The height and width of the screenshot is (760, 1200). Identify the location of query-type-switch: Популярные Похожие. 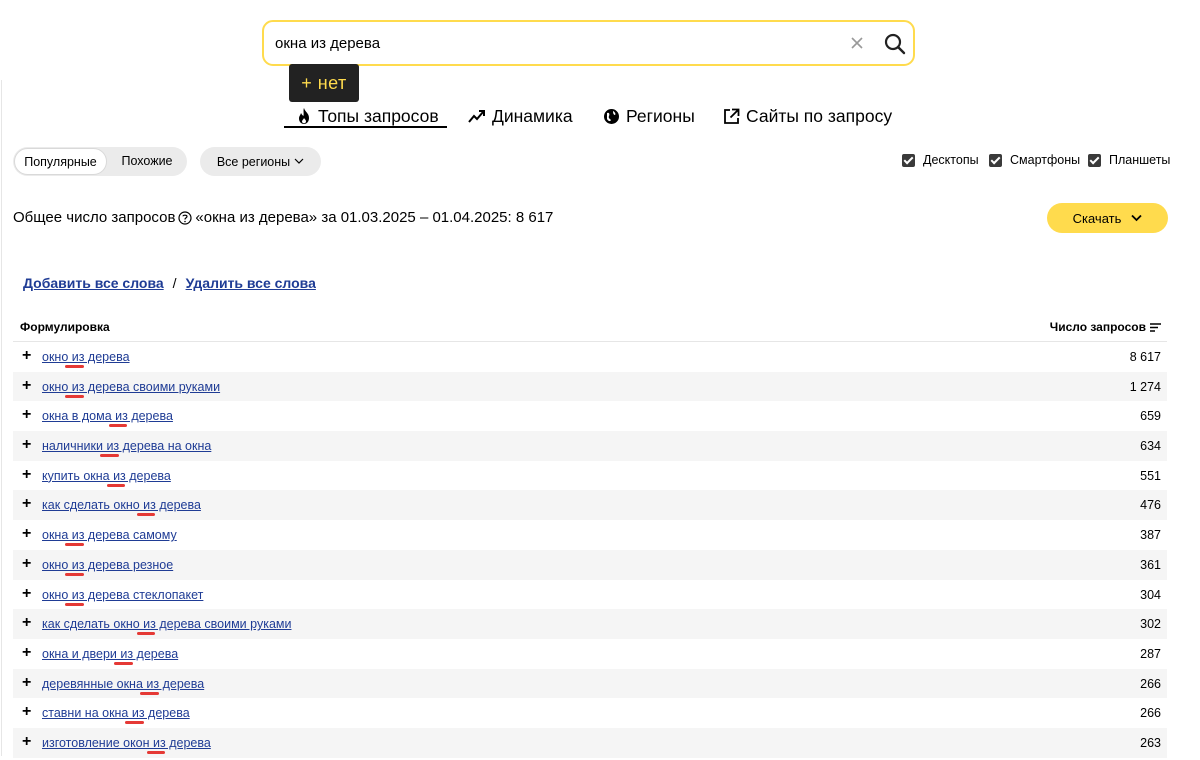
(100, 161).